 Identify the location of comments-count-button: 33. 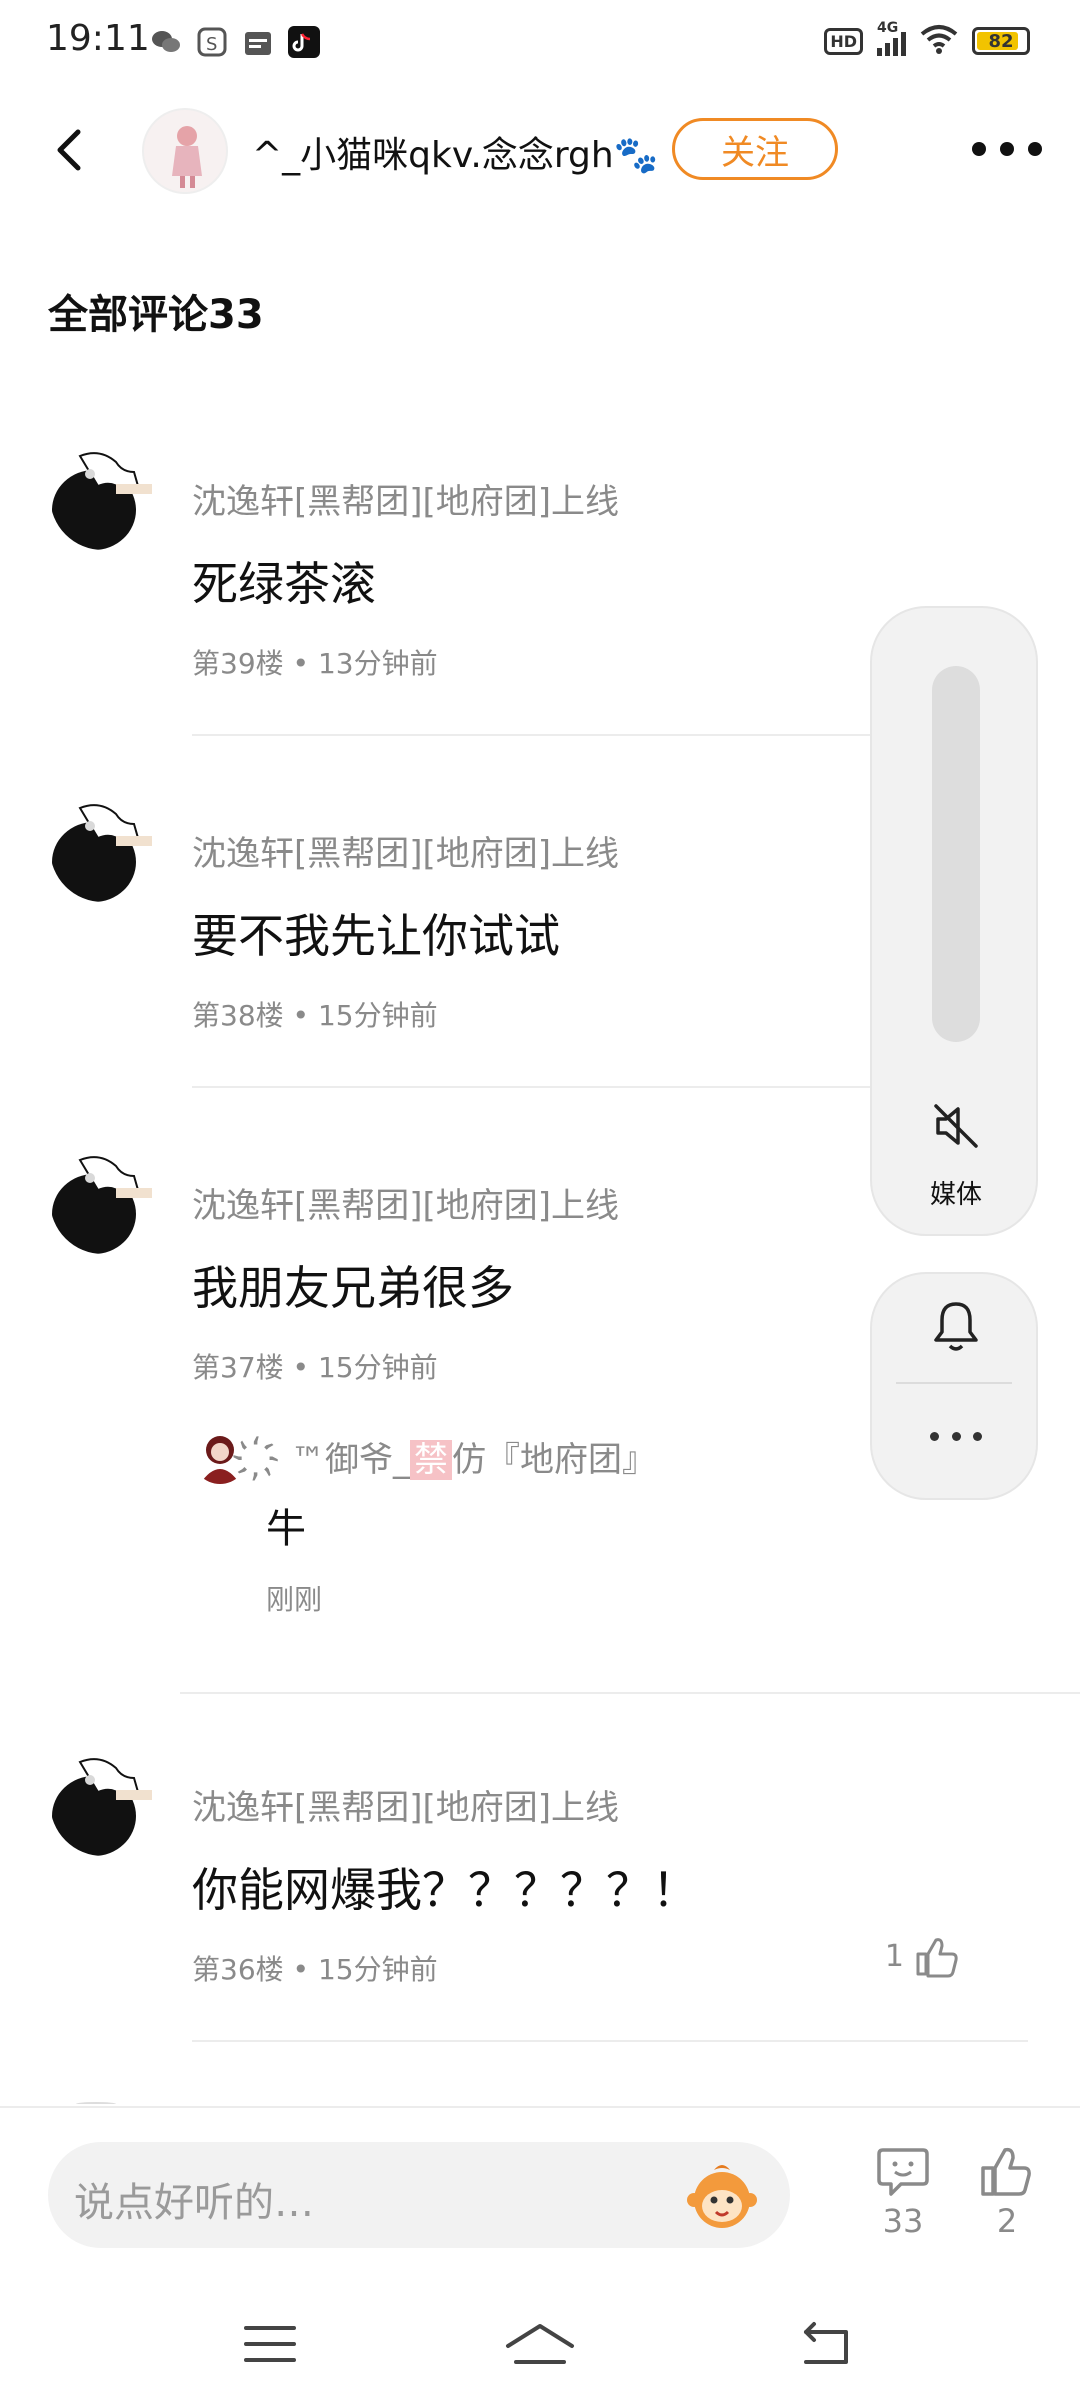
(903, 2192).